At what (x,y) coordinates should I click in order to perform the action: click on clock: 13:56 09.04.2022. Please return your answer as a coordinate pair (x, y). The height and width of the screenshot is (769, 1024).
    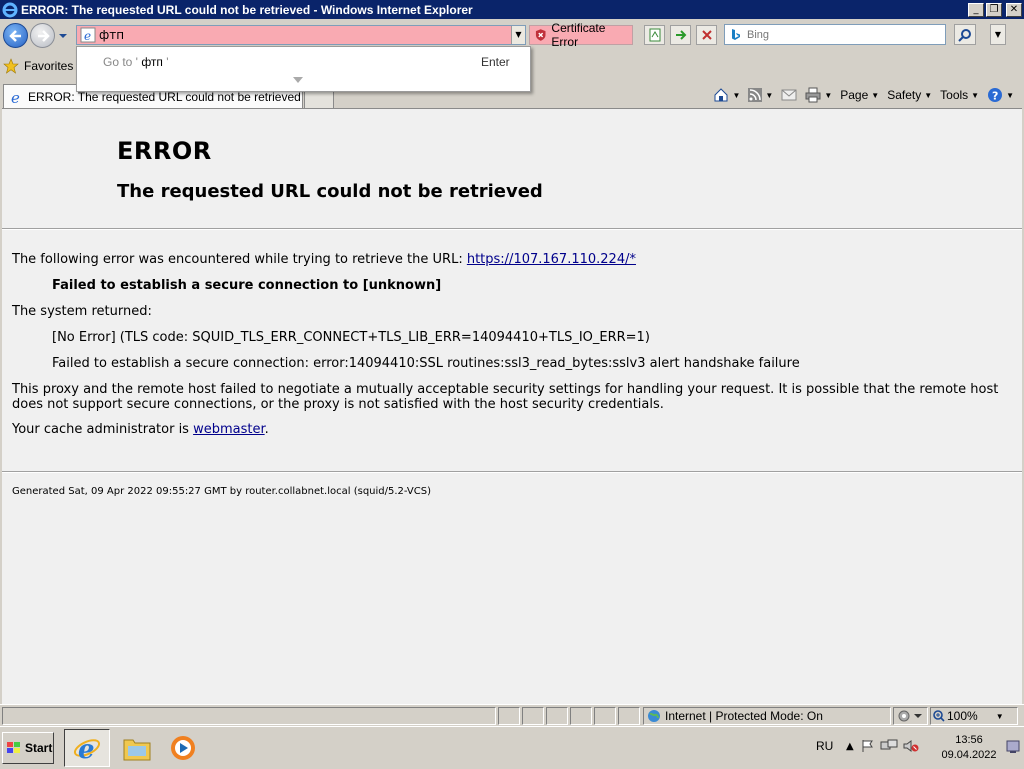
    Looking at the image, I should click on (969, 748).